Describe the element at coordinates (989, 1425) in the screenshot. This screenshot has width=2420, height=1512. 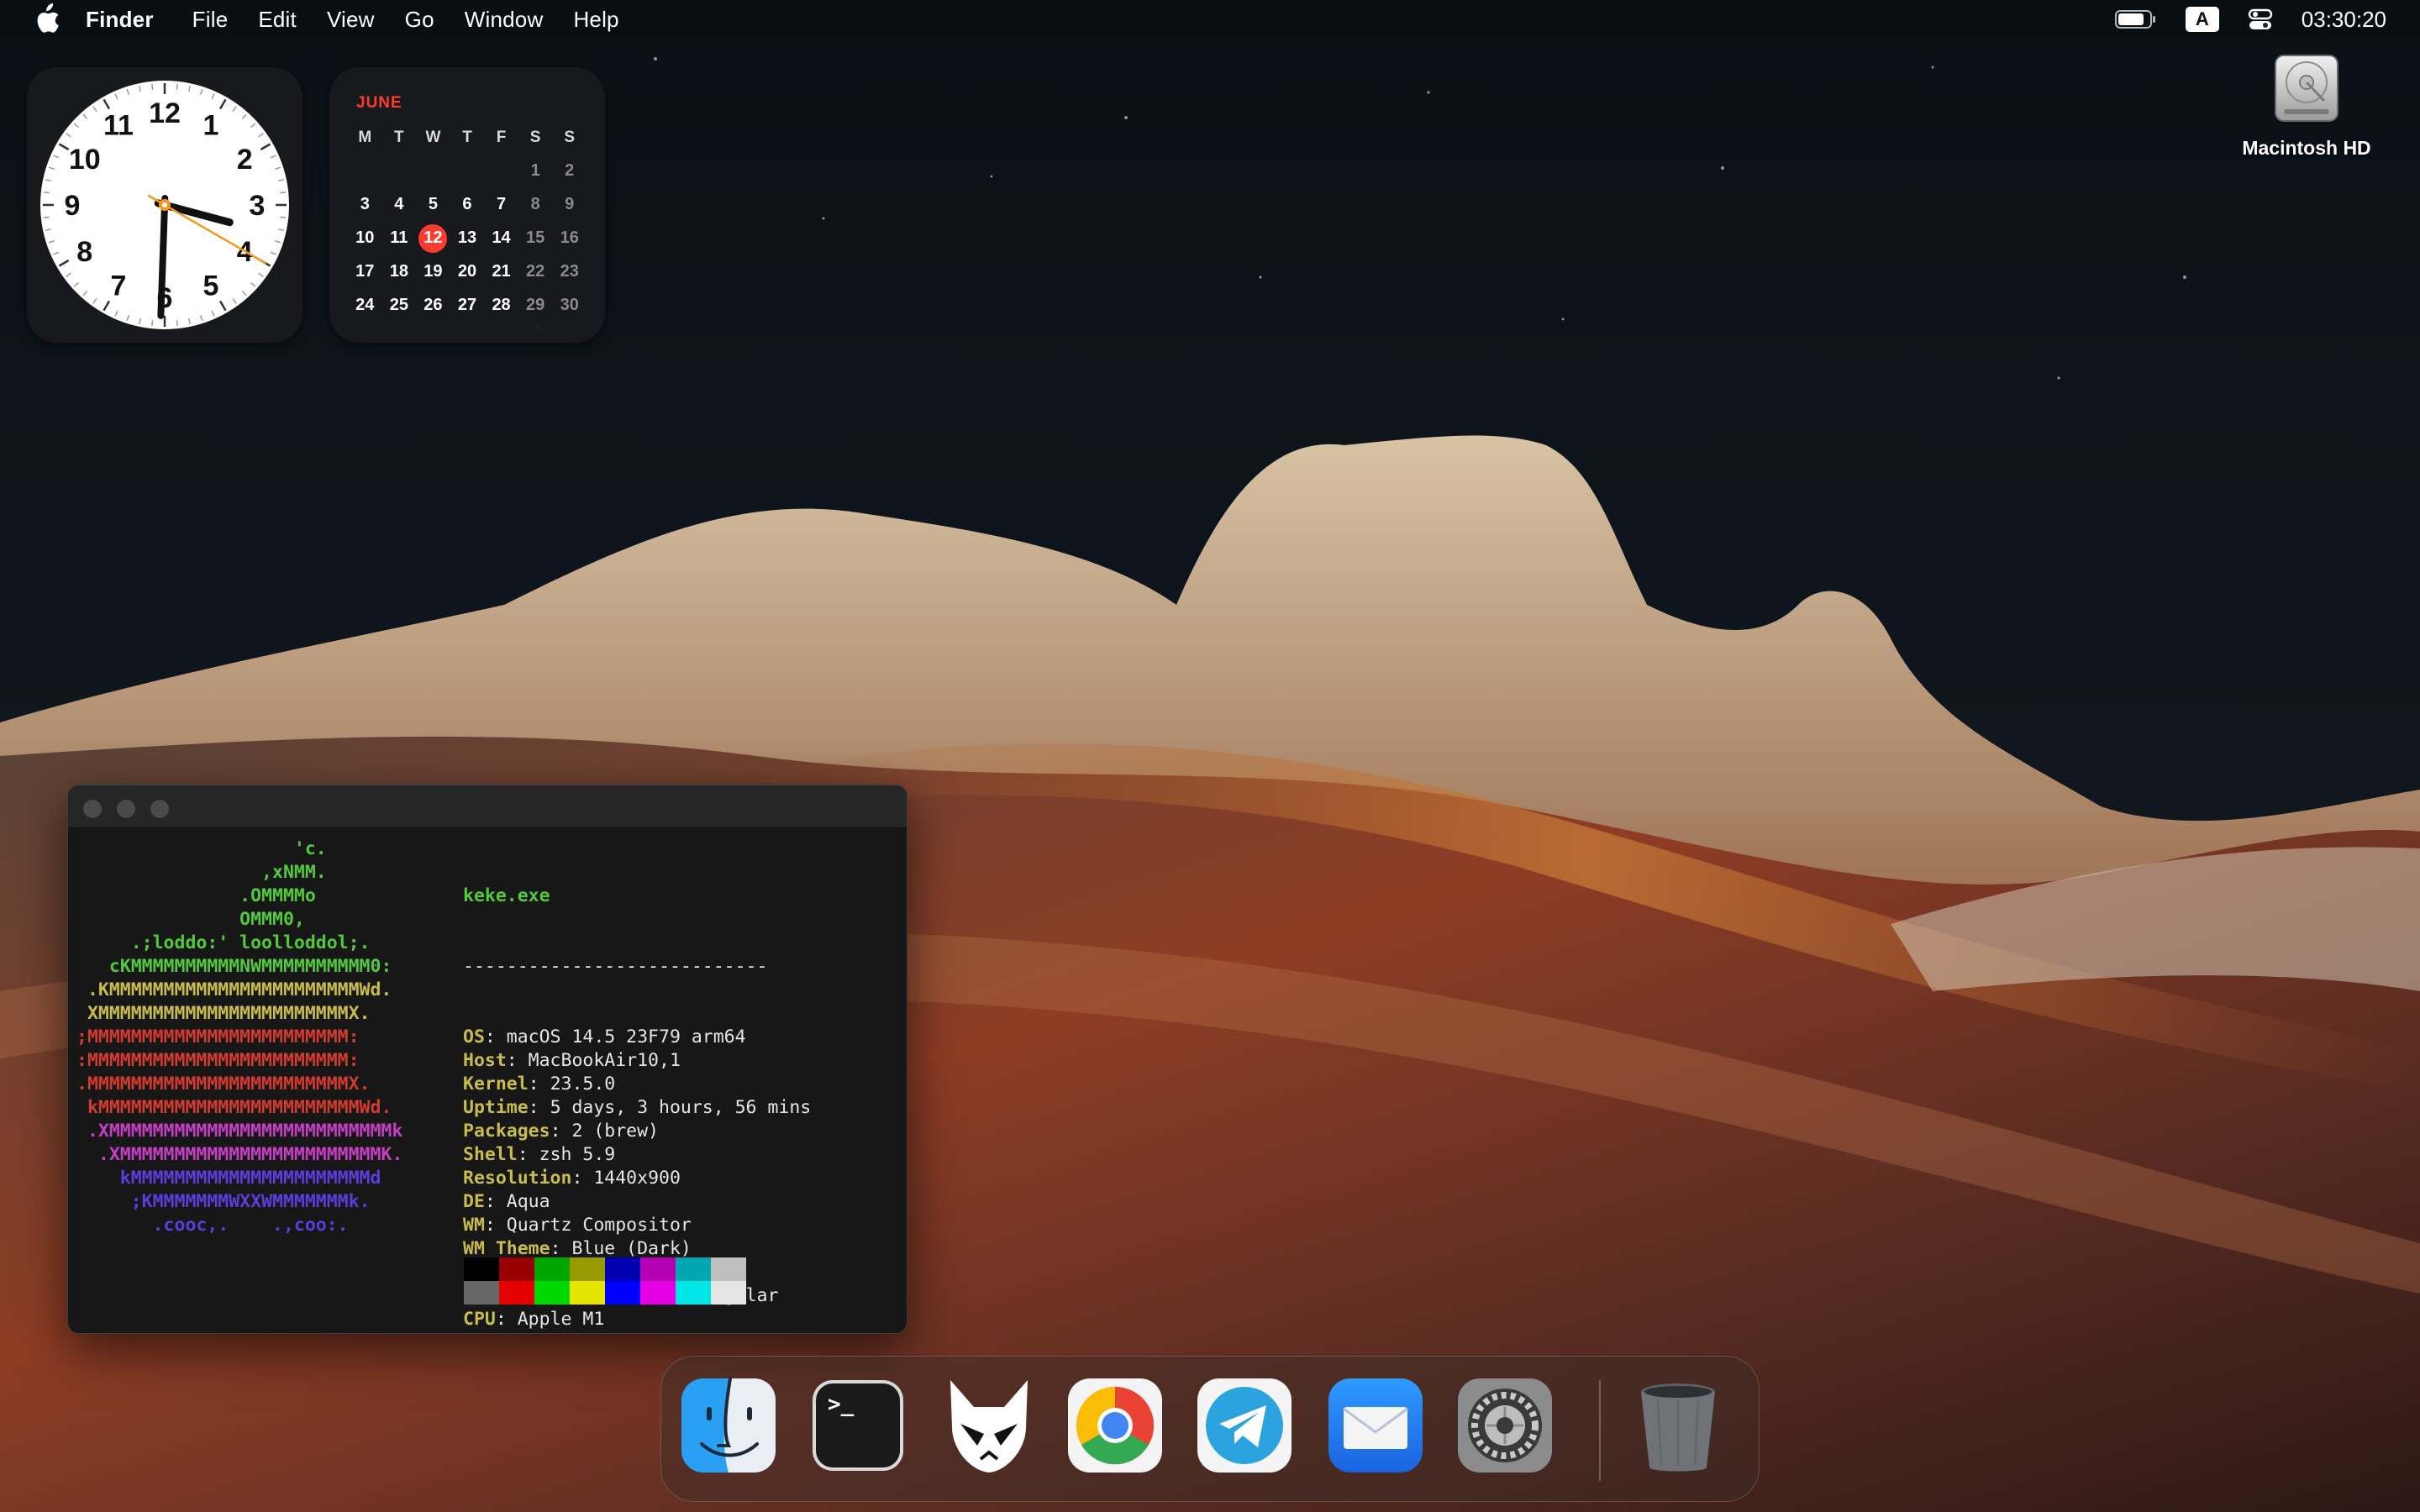
I see `foxy-icon` at that location.